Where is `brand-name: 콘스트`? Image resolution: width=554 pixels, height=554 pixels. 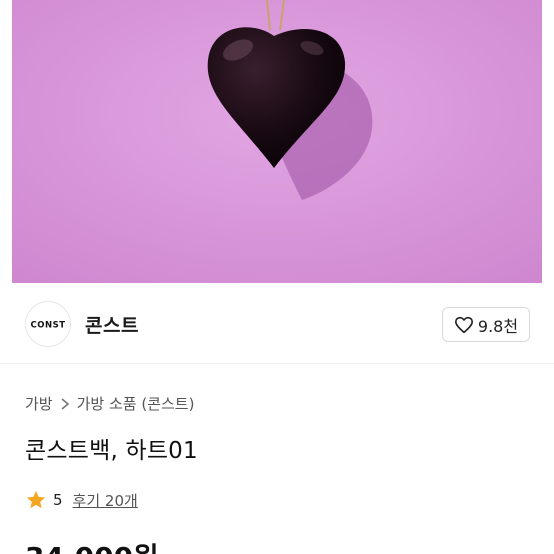
brand-name: 콘스트 is located at coordinates (112, 324).